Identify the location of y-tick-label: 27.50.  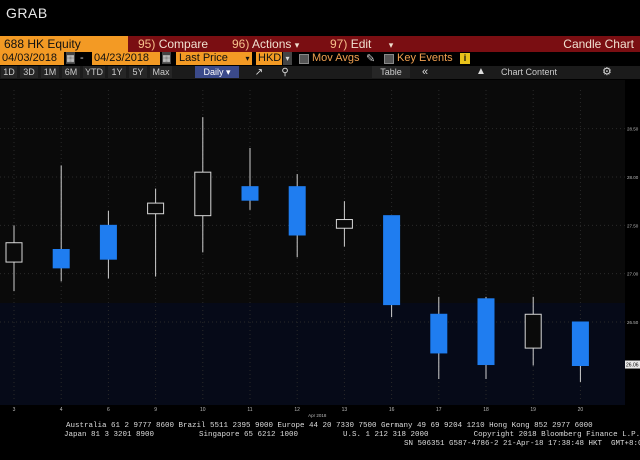
(633, 225).